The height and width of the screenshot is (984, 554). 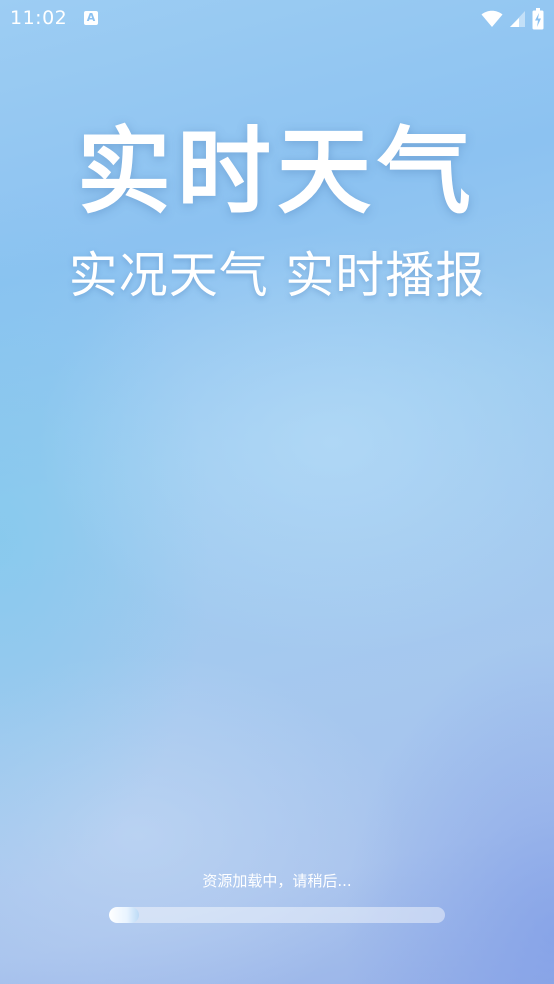 I want to click on status-icons, so click(x=512, y=19).